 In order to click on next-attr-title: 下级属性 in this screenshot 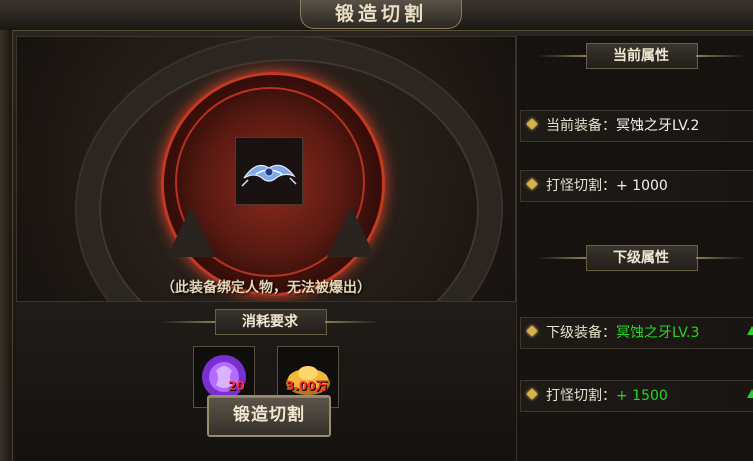, I will do `click(641, 258)`.